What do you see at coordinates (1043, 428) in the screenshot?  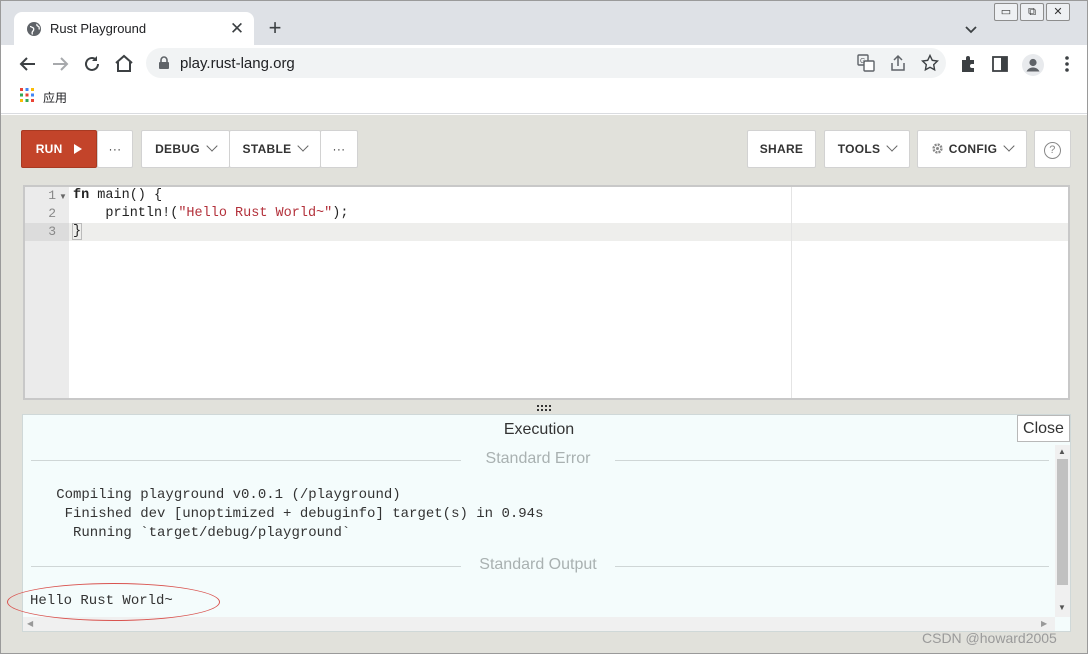 I see `close-output-button: Close` at bounding box center [1043, 428].